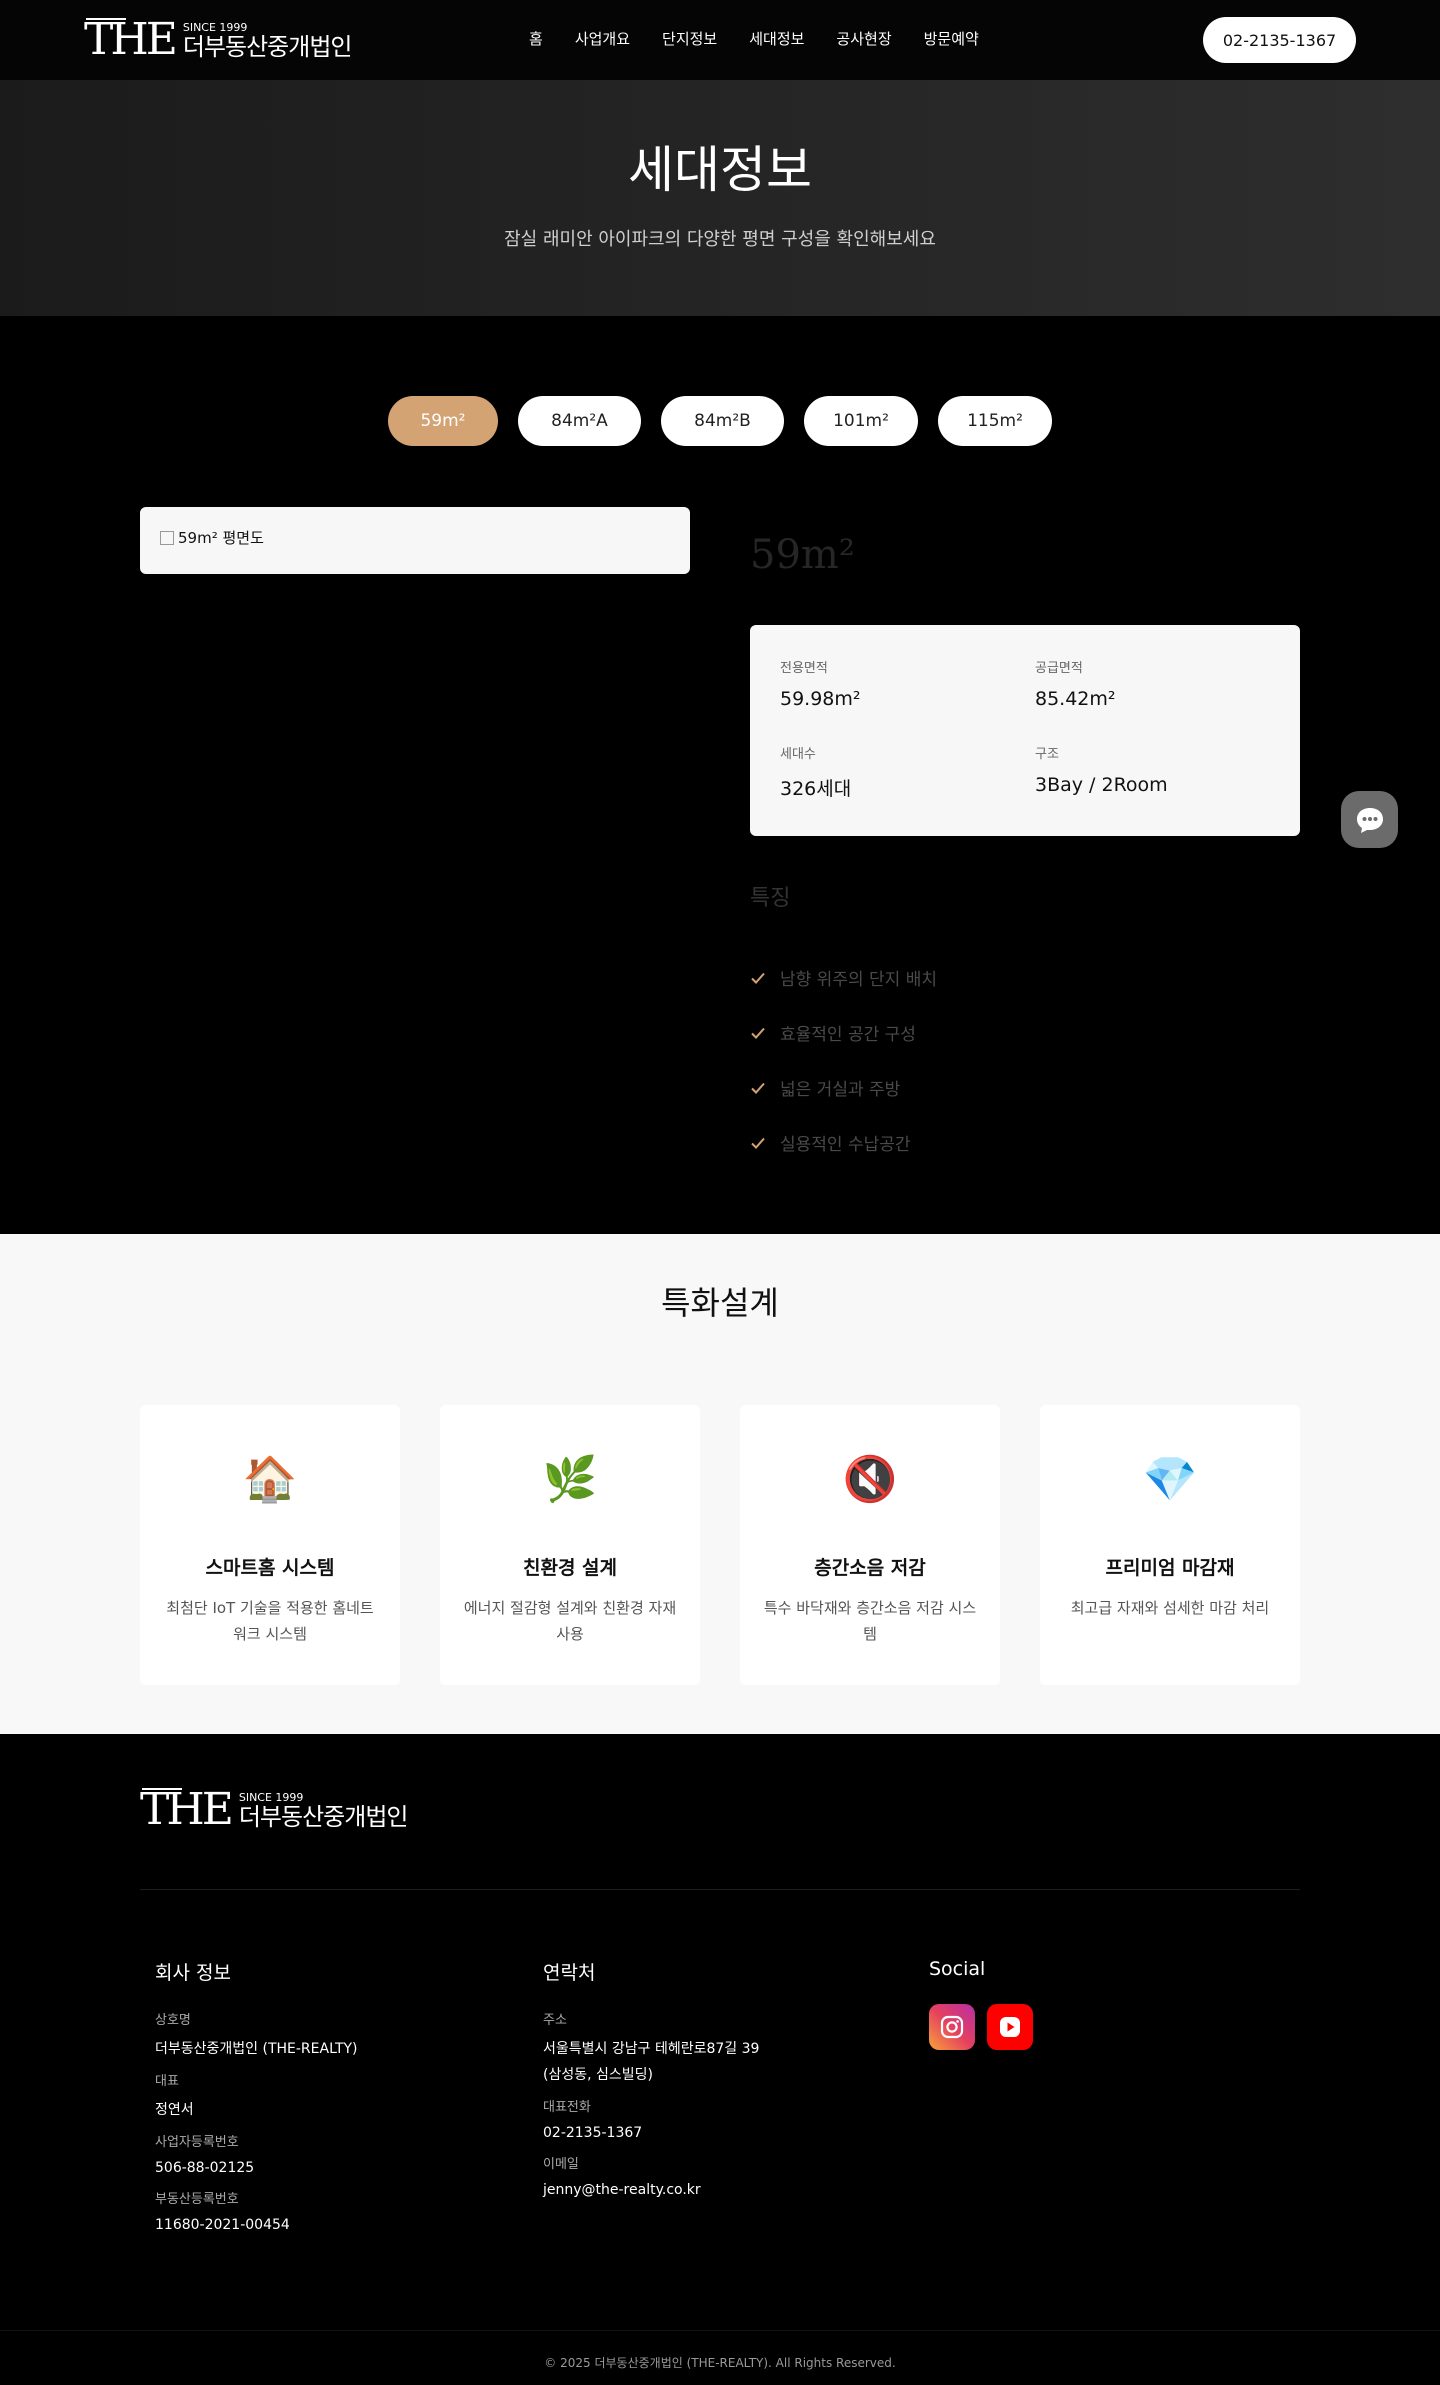  Describe the element at coordinates (167, 538) in the screenshot. I see `broken-image-icon` at that location.